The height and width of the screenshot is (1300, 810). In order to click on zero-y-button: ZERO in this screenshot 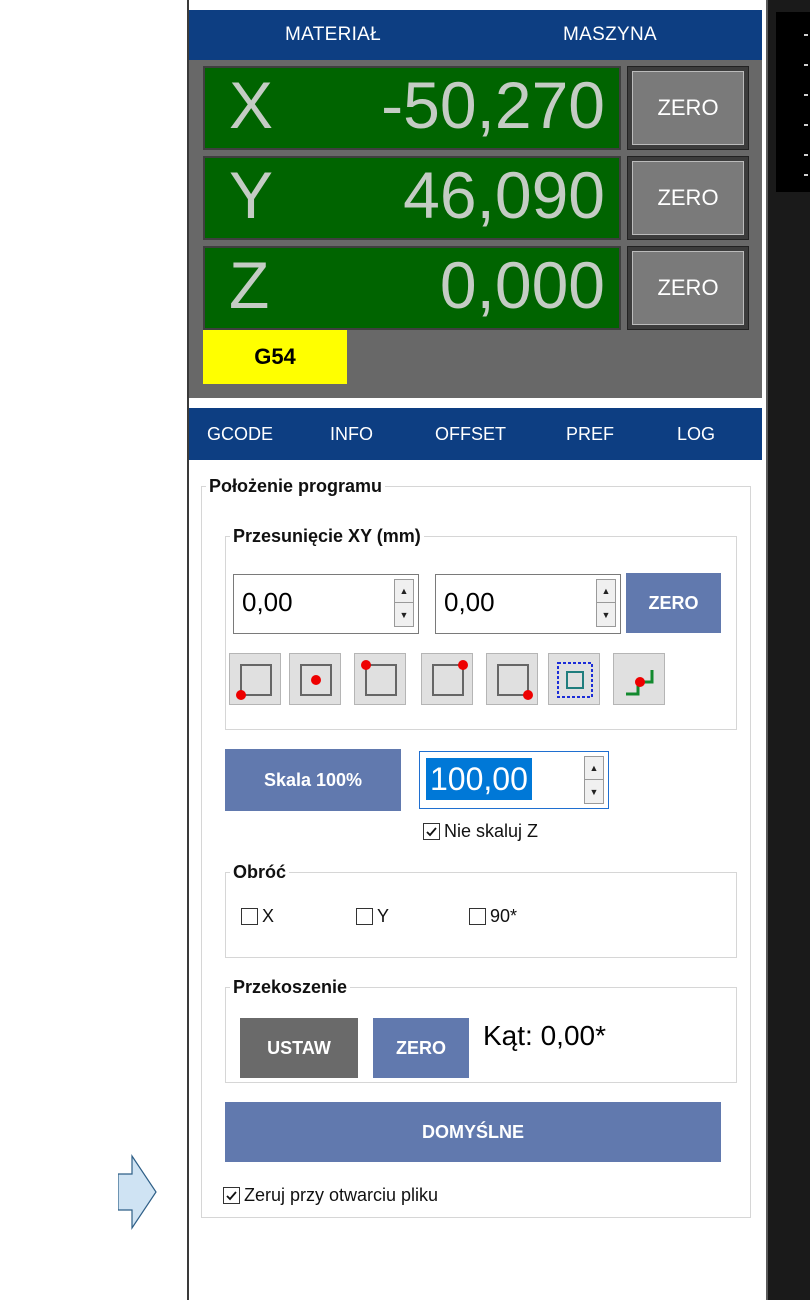, I will do `click(688, 198)`.